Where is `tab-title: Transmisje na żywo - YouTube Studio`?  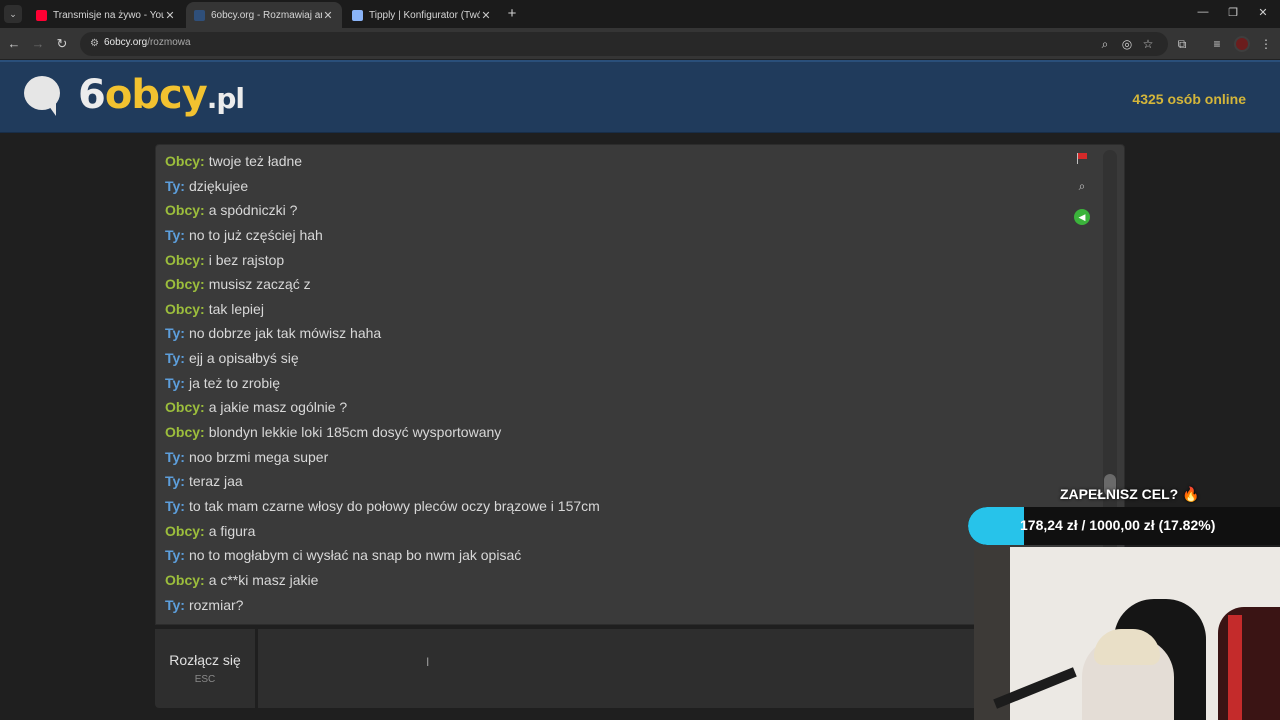 tab-title: Transmisje na żywo - YouTube Studio is located at coordinates (108, 15).